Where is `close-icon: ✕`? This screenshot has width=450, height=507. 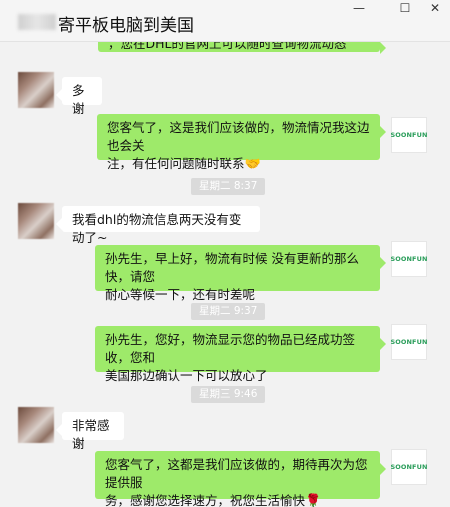
close-icon: ✕ is located at coordinates (435, 8).